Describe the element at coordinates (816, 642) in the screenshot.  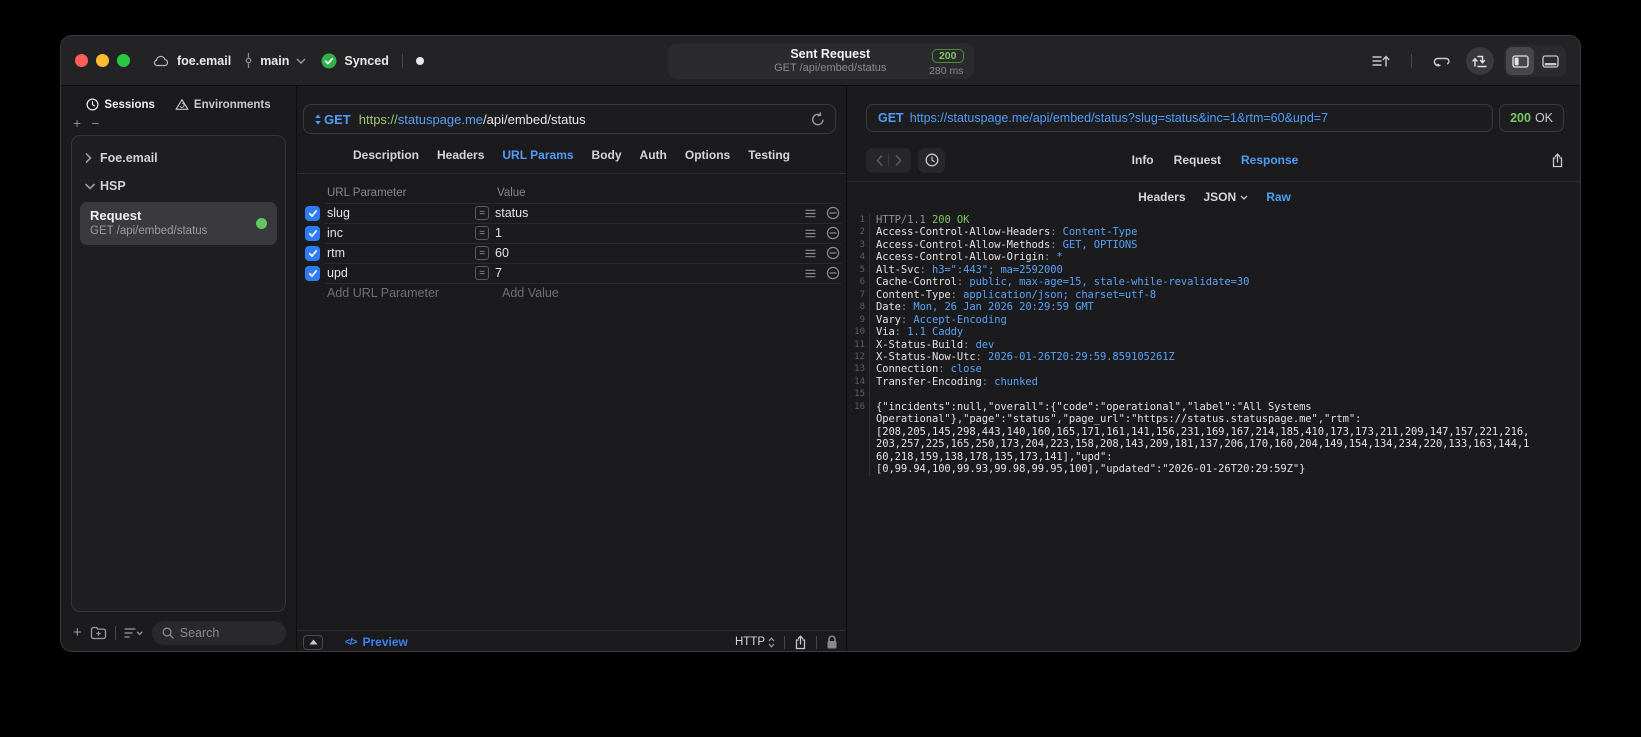
I see `footer-divider` at that location.